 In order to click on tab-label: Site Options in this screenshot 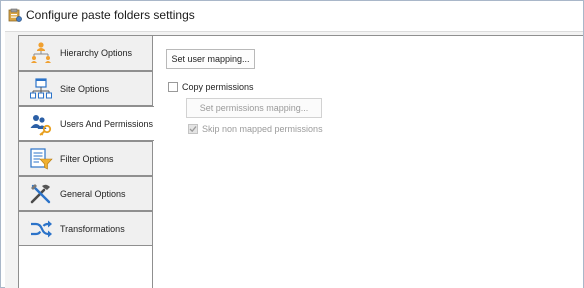, I will do `click(85, 88)`.